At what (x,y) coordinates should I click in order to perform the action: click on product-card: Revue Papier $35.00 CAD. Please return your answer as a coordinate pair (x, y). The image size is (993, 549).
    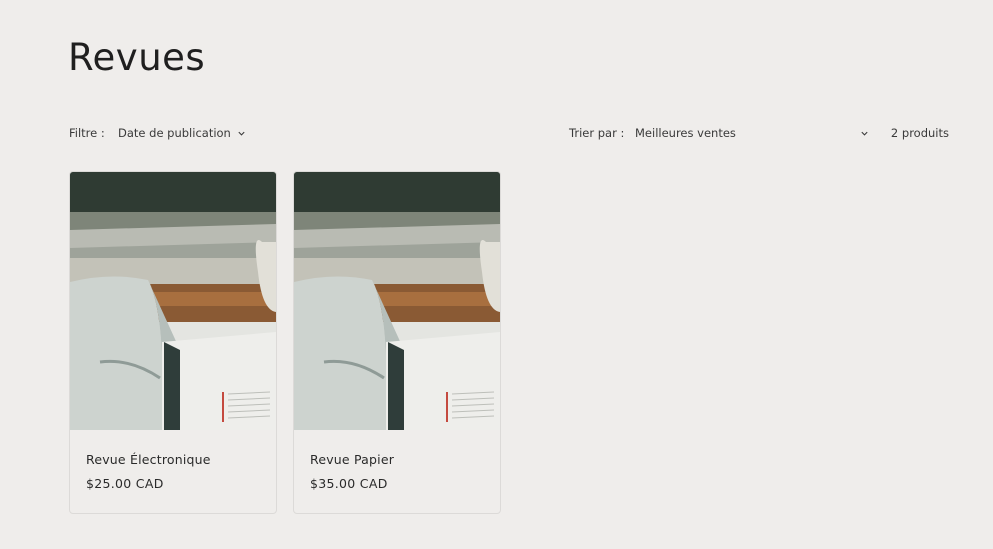
    Looking at the image, I should click on (397, 342).